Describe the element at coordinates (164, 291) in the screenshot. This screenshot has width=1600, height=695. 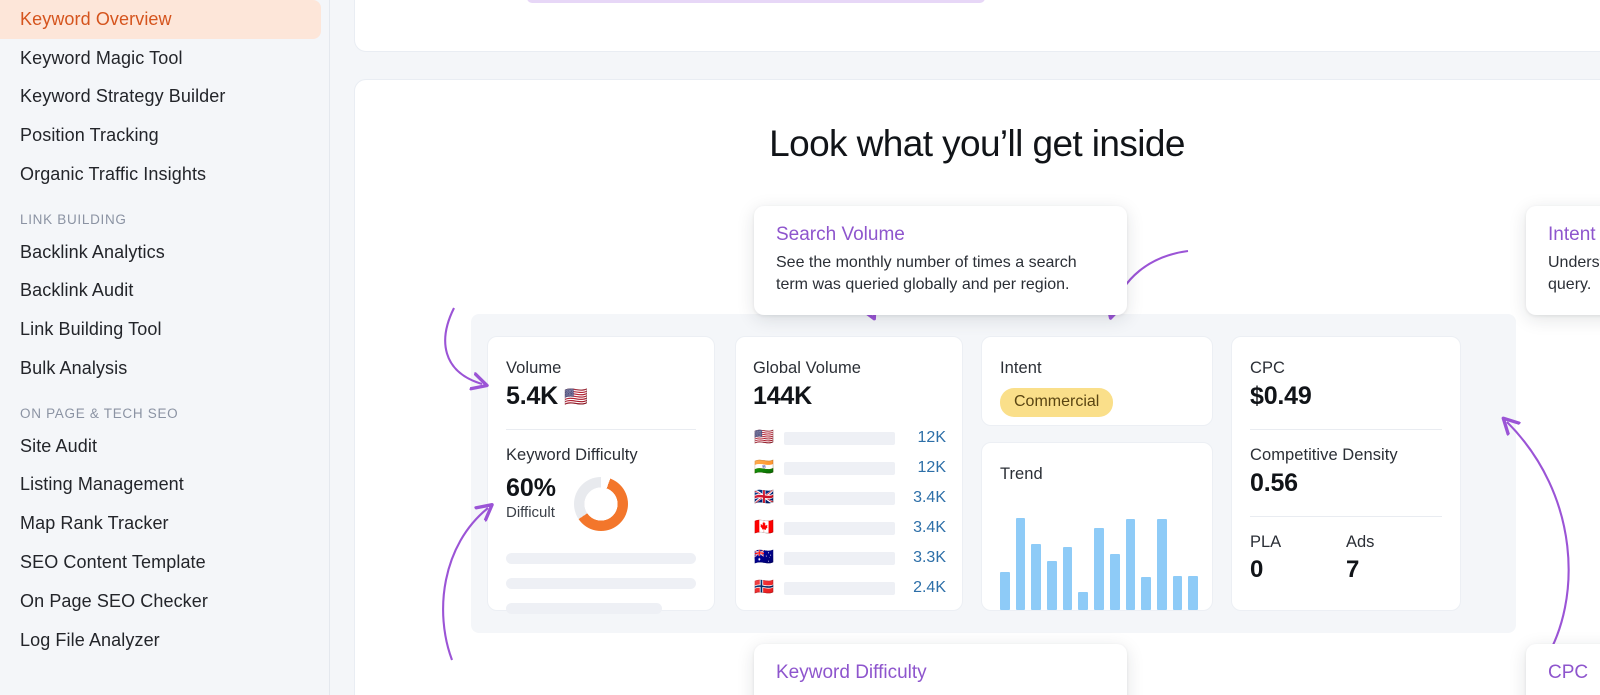
I see `sidebar-item-backlink-audit: Backlink Audit` at that location.